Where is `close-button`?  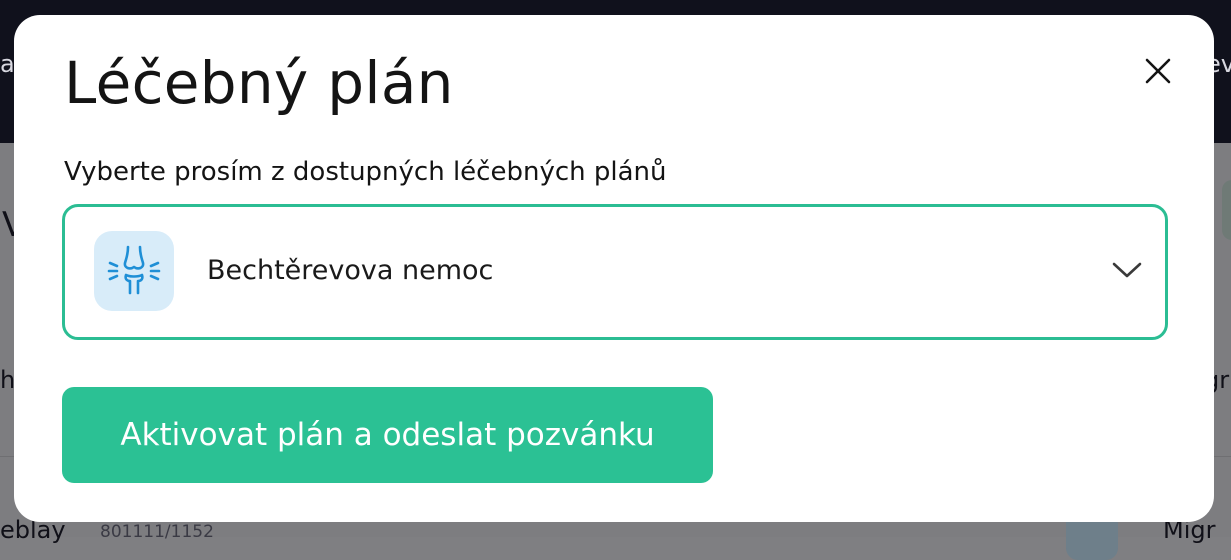
close-button is located at coordinates (1158, 71).